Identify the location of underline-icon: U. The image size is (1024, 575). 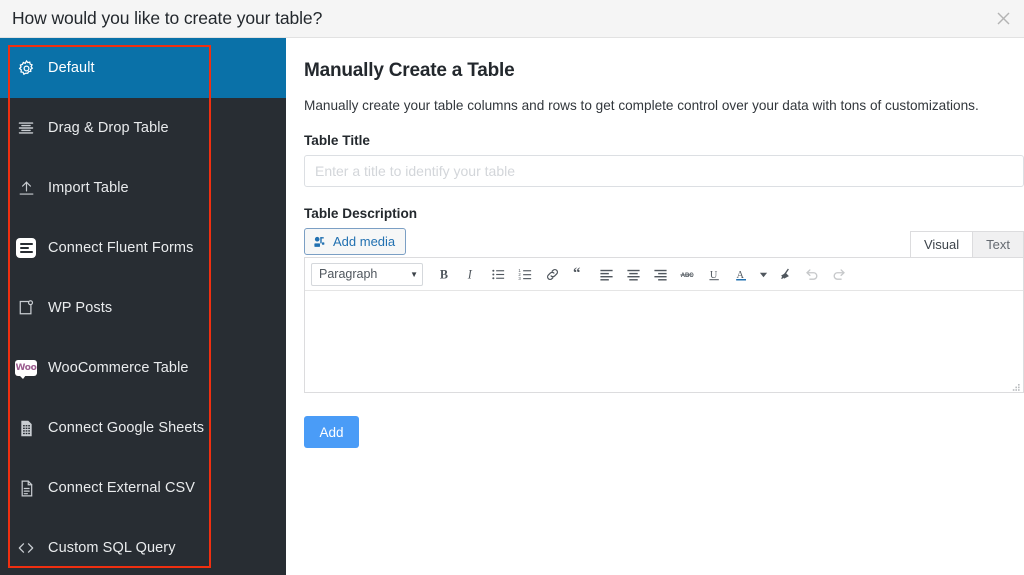
(714, 274).